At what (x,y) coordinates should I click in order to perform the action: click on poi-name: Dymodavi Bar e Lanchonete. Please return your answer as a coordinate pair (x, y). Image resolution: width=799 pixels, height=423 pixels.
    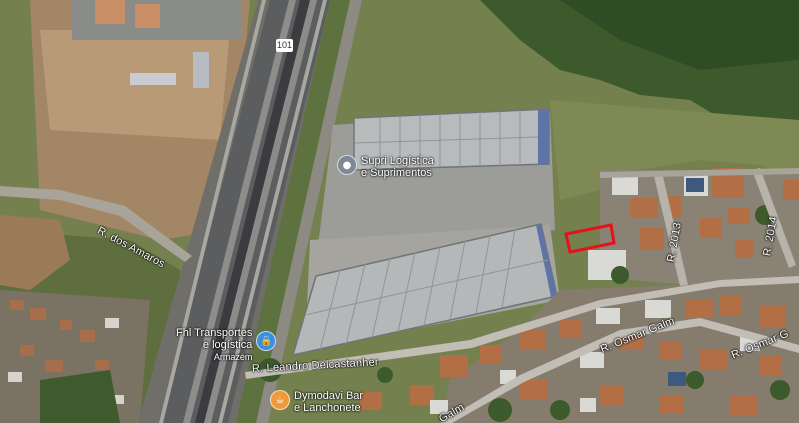
    Looking at the image, I should click on (329, 402).